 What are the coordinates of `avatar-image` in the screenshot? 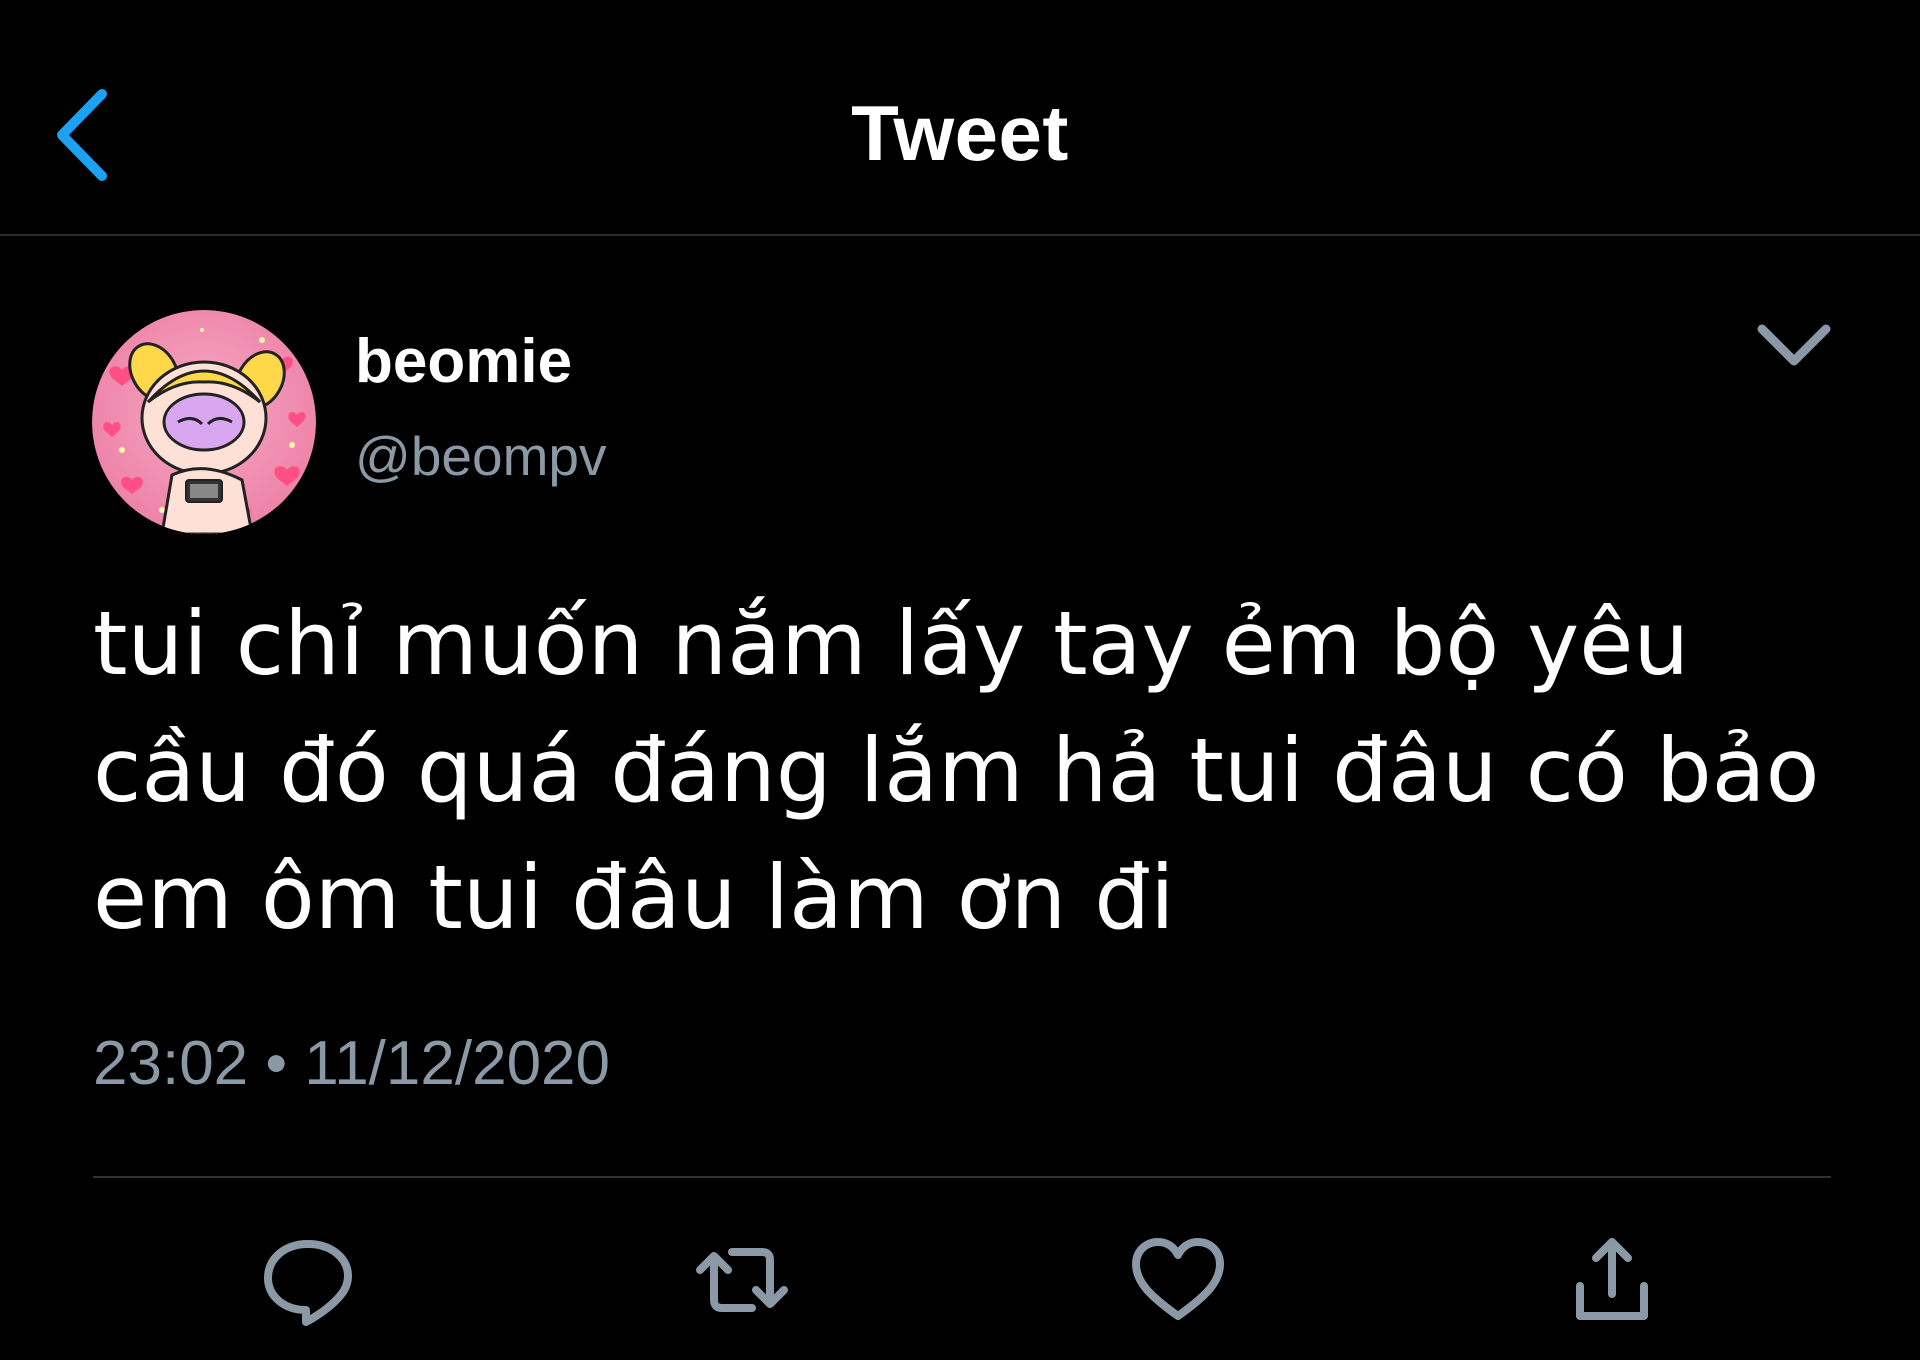 It's located at (204, 422).